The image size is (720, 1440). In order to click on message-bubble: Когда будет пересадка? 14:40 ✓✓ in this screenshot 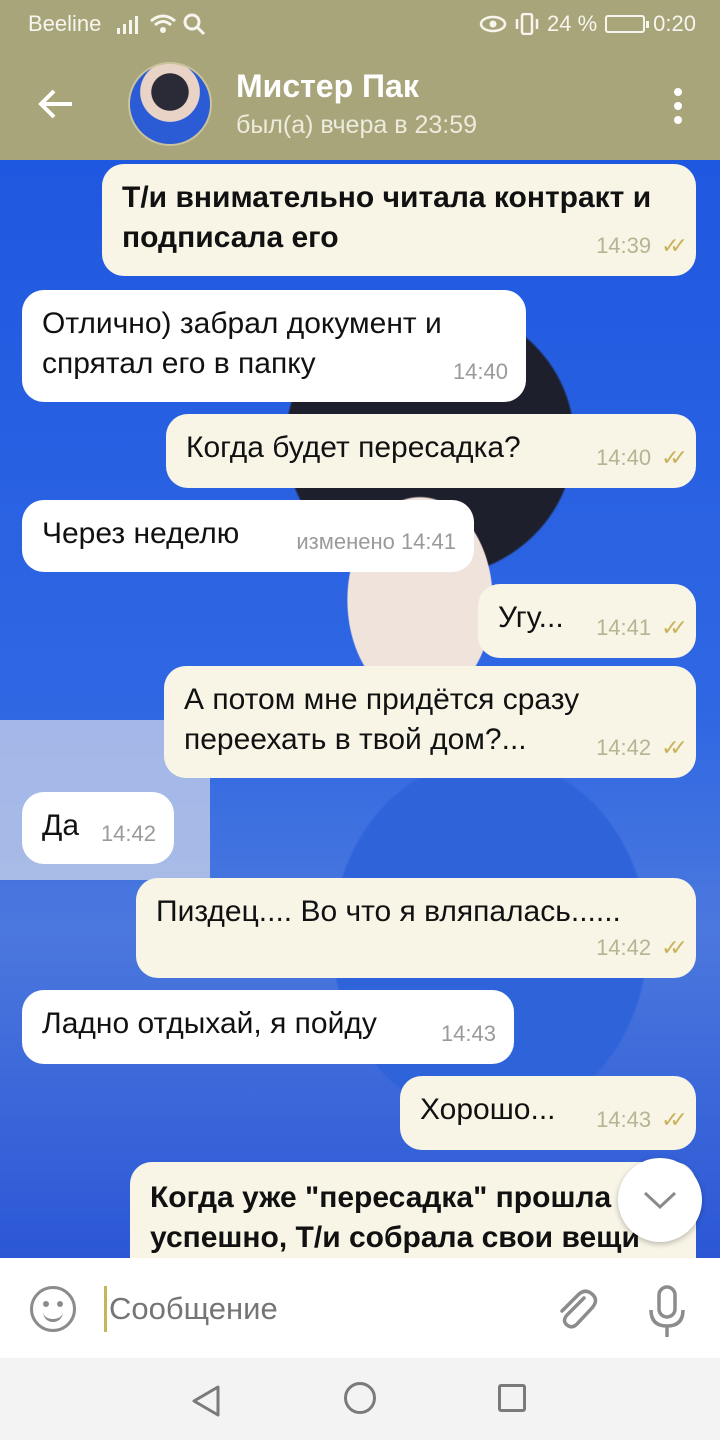, I will do `click(431, 451)`.